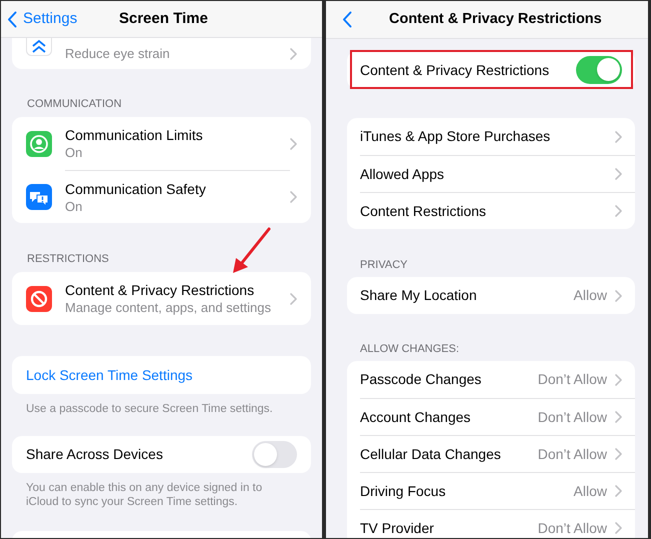  Describe the element at coordinates (419, 295) in the screenshot. I see `row-title: Share My Location` at that location.